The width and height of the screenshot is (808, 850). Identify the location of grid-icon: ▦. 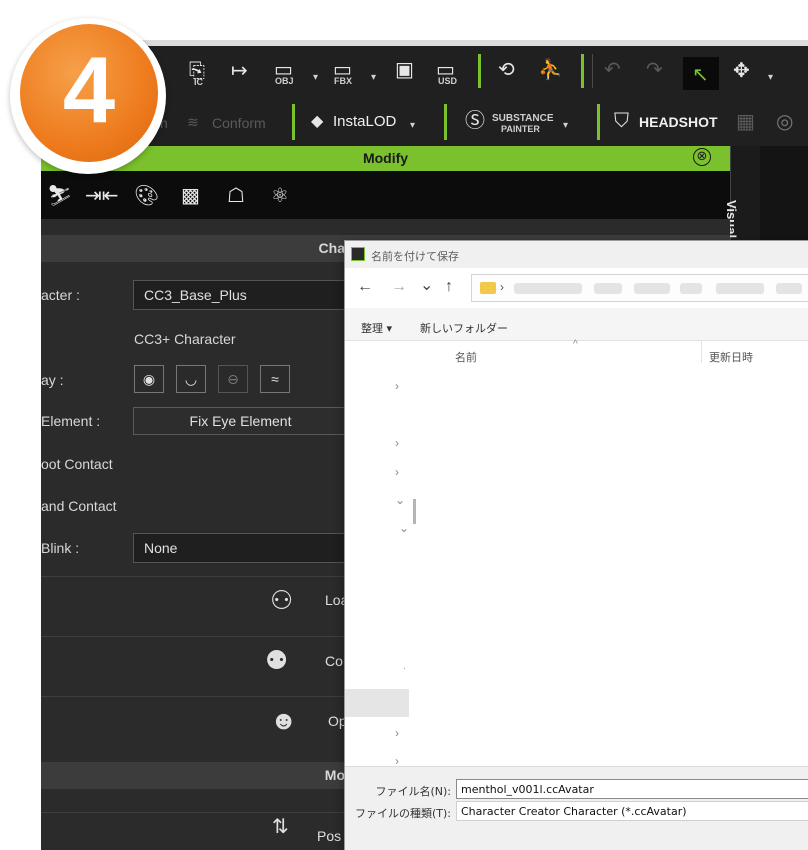
(745, 122).